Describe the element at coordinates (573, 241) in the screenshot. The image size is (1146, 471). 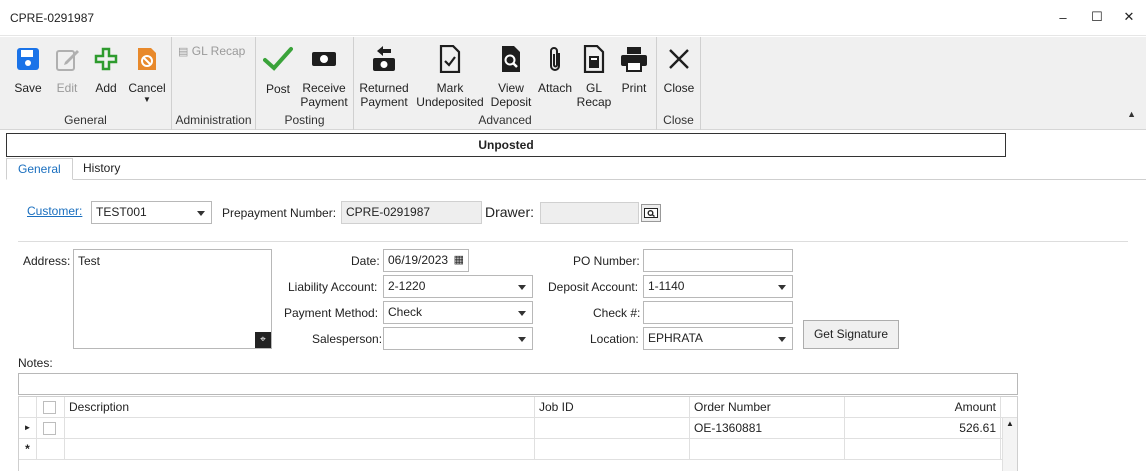
I see `divider` at that location.